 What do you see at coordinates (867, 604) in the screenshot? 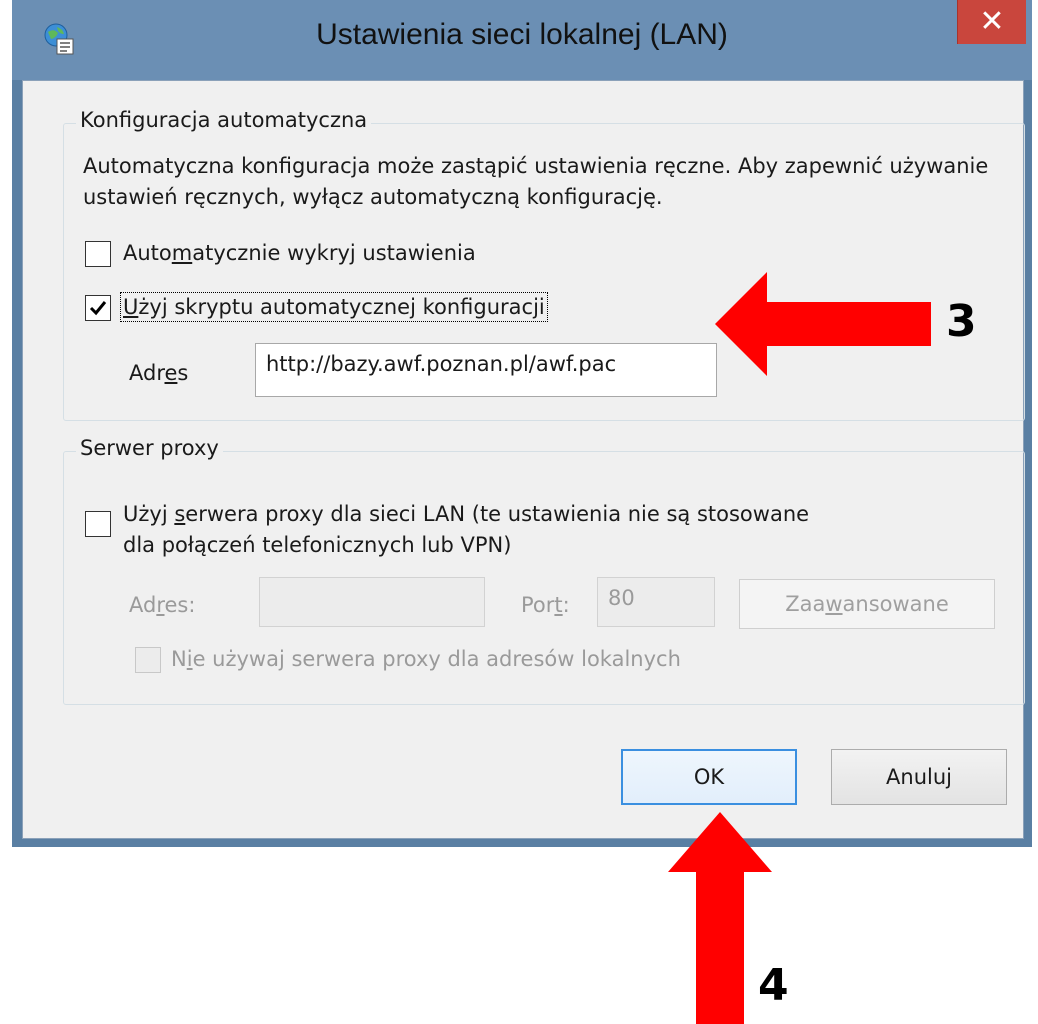
I see `advanced-button: Zaawansowane` at bounding box center [867, 604].